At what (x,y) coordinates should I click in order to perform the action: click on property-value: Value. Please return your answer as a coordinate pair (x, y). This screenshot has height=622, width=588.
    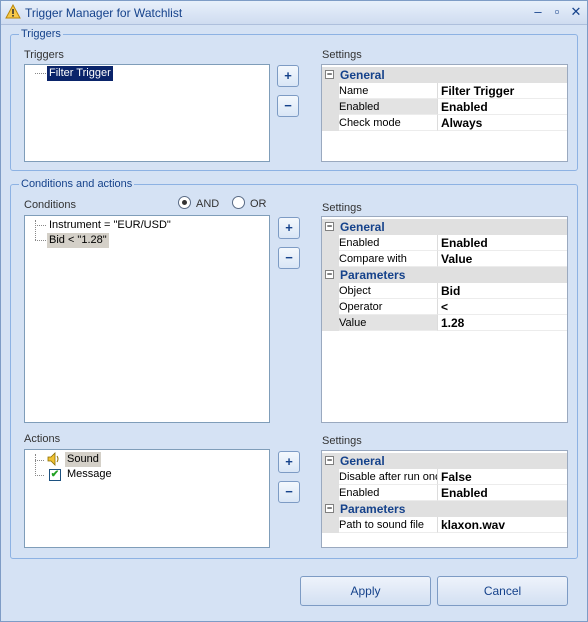
    Looking at the image, I should click on (502, 259).